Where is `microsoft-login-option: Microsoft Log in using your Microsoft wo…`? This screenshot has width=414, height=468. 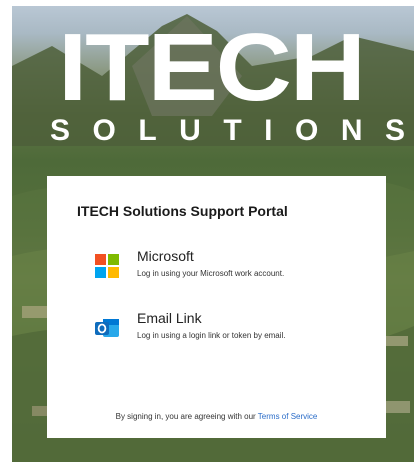 microsoft-login-option: Microsoft Log in using your Microsoft wo… is located at coordinates (217, 266).